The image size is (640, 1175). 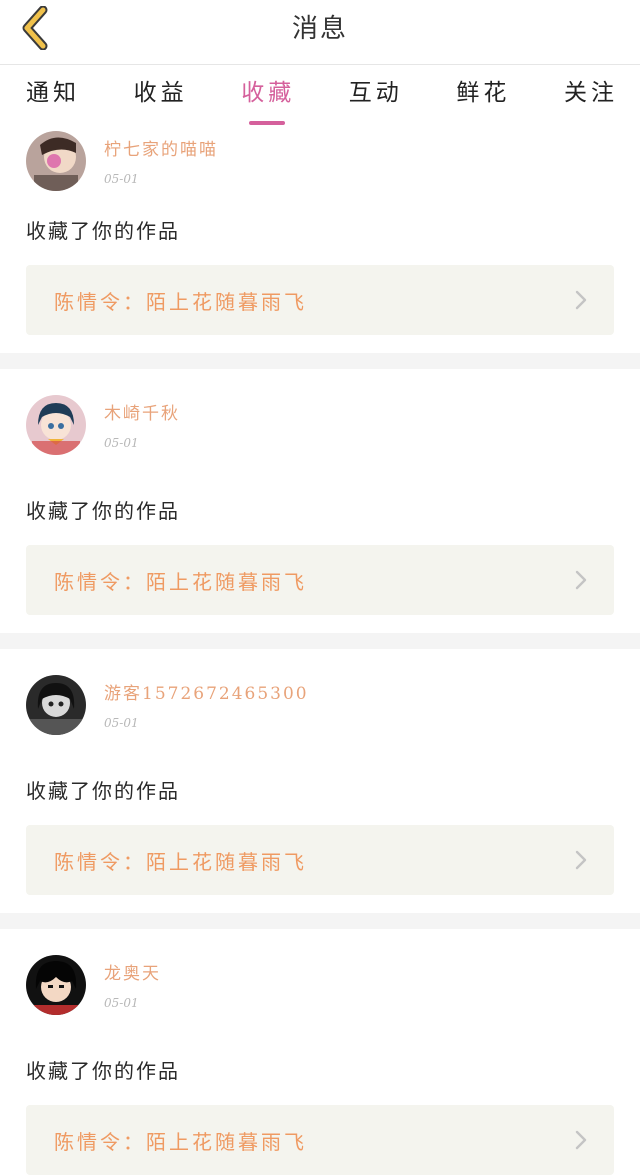 I want to click on message-header: 游客1572672465300 05-01, so click(x=320, y=704).